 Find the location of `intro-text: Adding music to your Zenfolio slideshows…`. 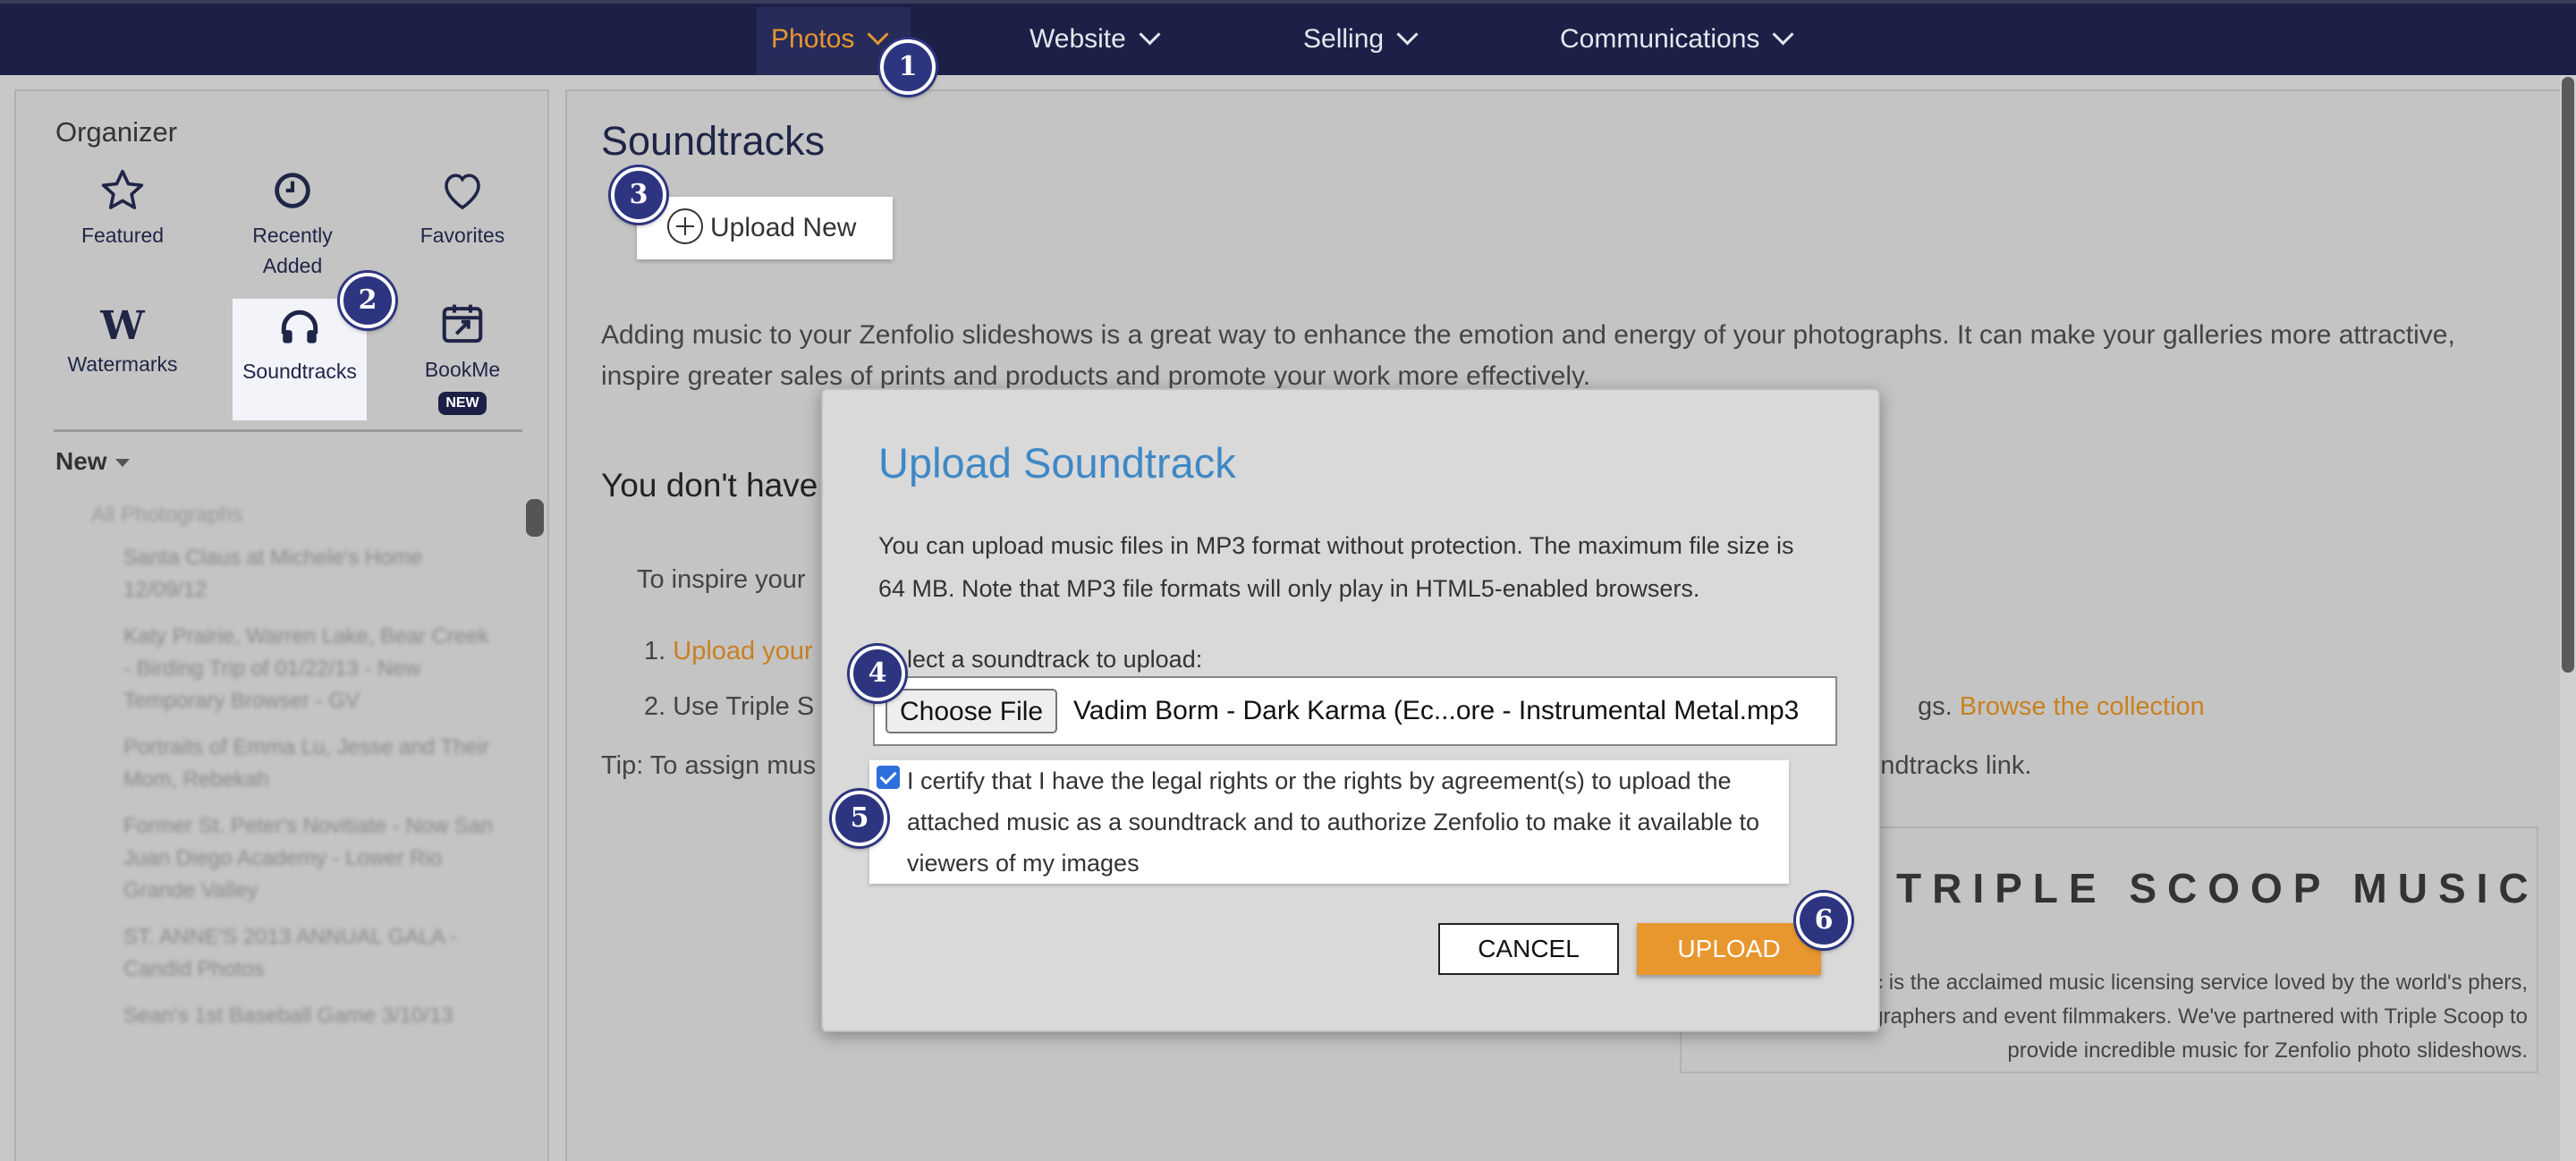

intro-text: Adding music to your Zenfolio slideshows… is located at coordinates (1528, 355).